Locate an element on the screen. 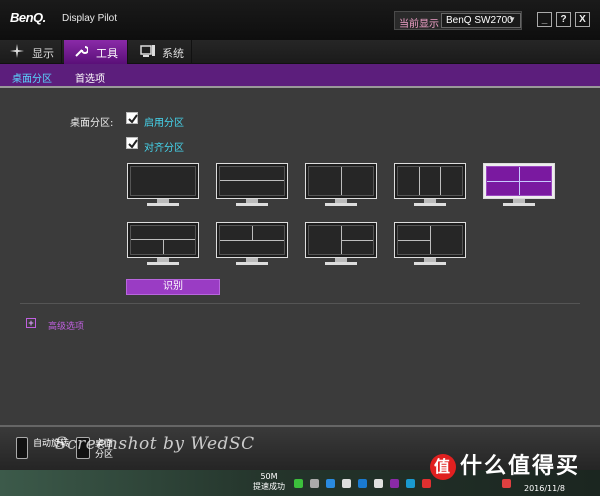 This screenshot has width=600, height=496. current-display-label: 当前显示 is located at coordinates (419, 24).